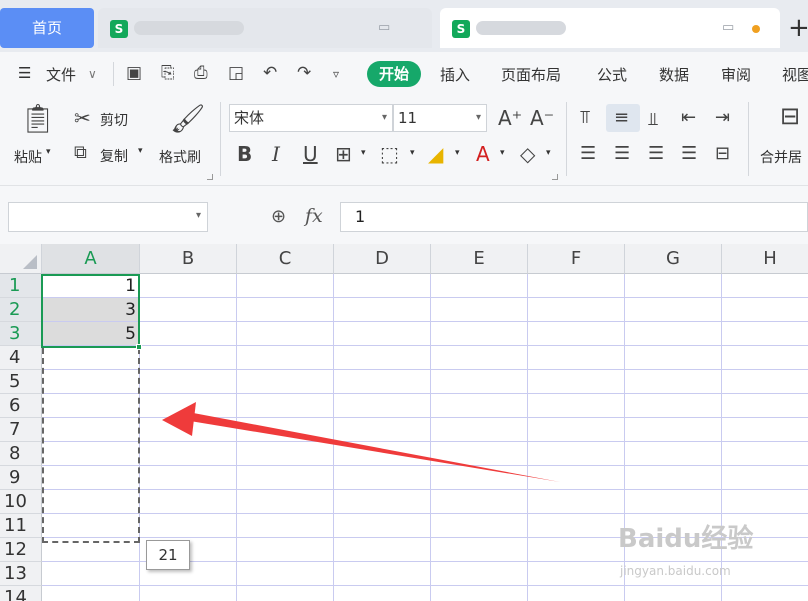 This screenshot has width=808, height=601. What do you see at coordinates (343, 154) in the screenshot?
I see `borders-icon: ⊞` at bounding box center [343, 154].